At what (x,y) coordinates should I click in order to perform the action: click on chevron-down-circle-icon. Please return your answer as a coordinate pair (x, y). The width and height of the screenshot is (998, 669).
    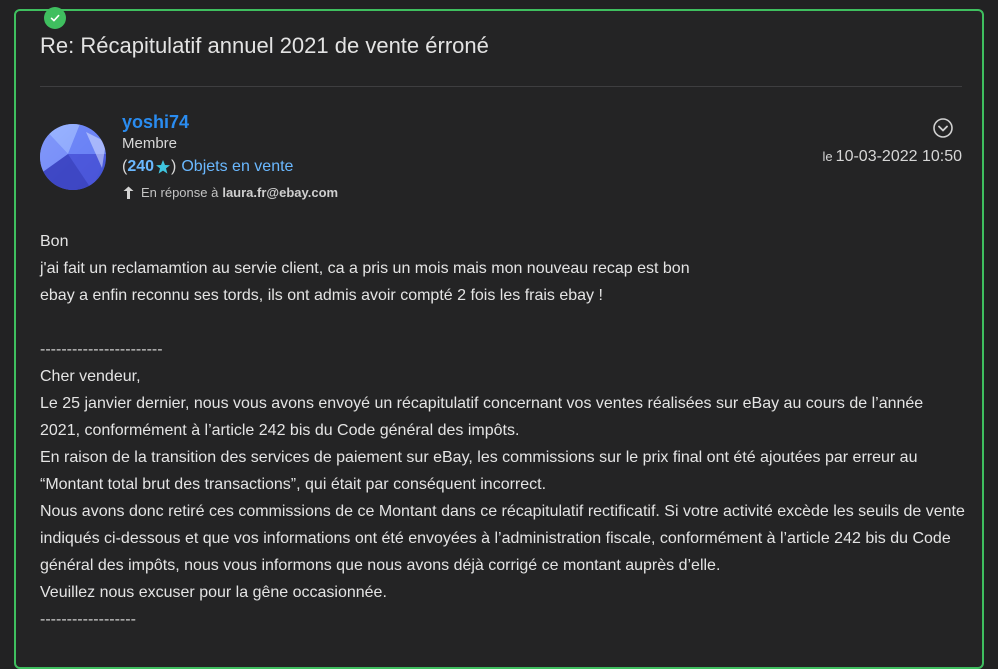
    Looking at the image, I should click on (943, 128).